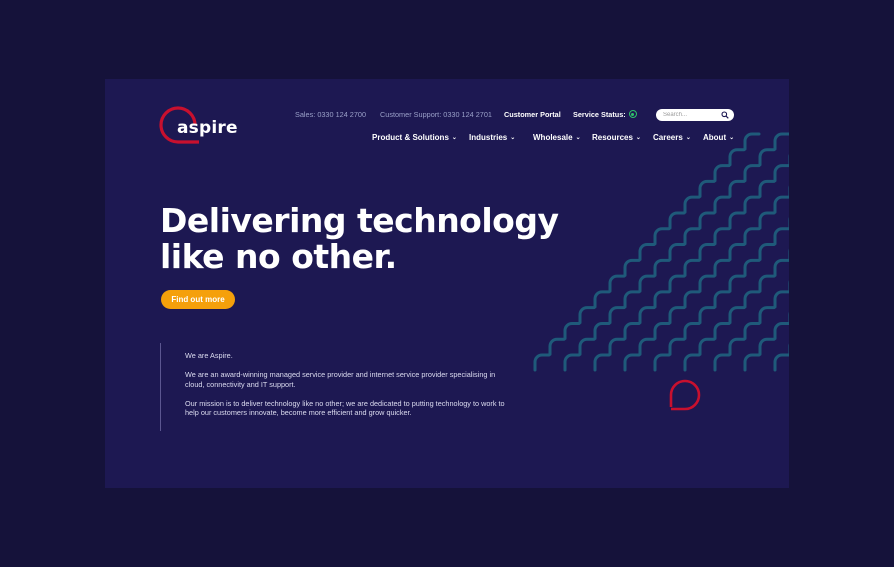  What do you see at coordinates (305, 114) in the screenshot?
I see `sales-label: Sales:` at bounding box center [305, 114].